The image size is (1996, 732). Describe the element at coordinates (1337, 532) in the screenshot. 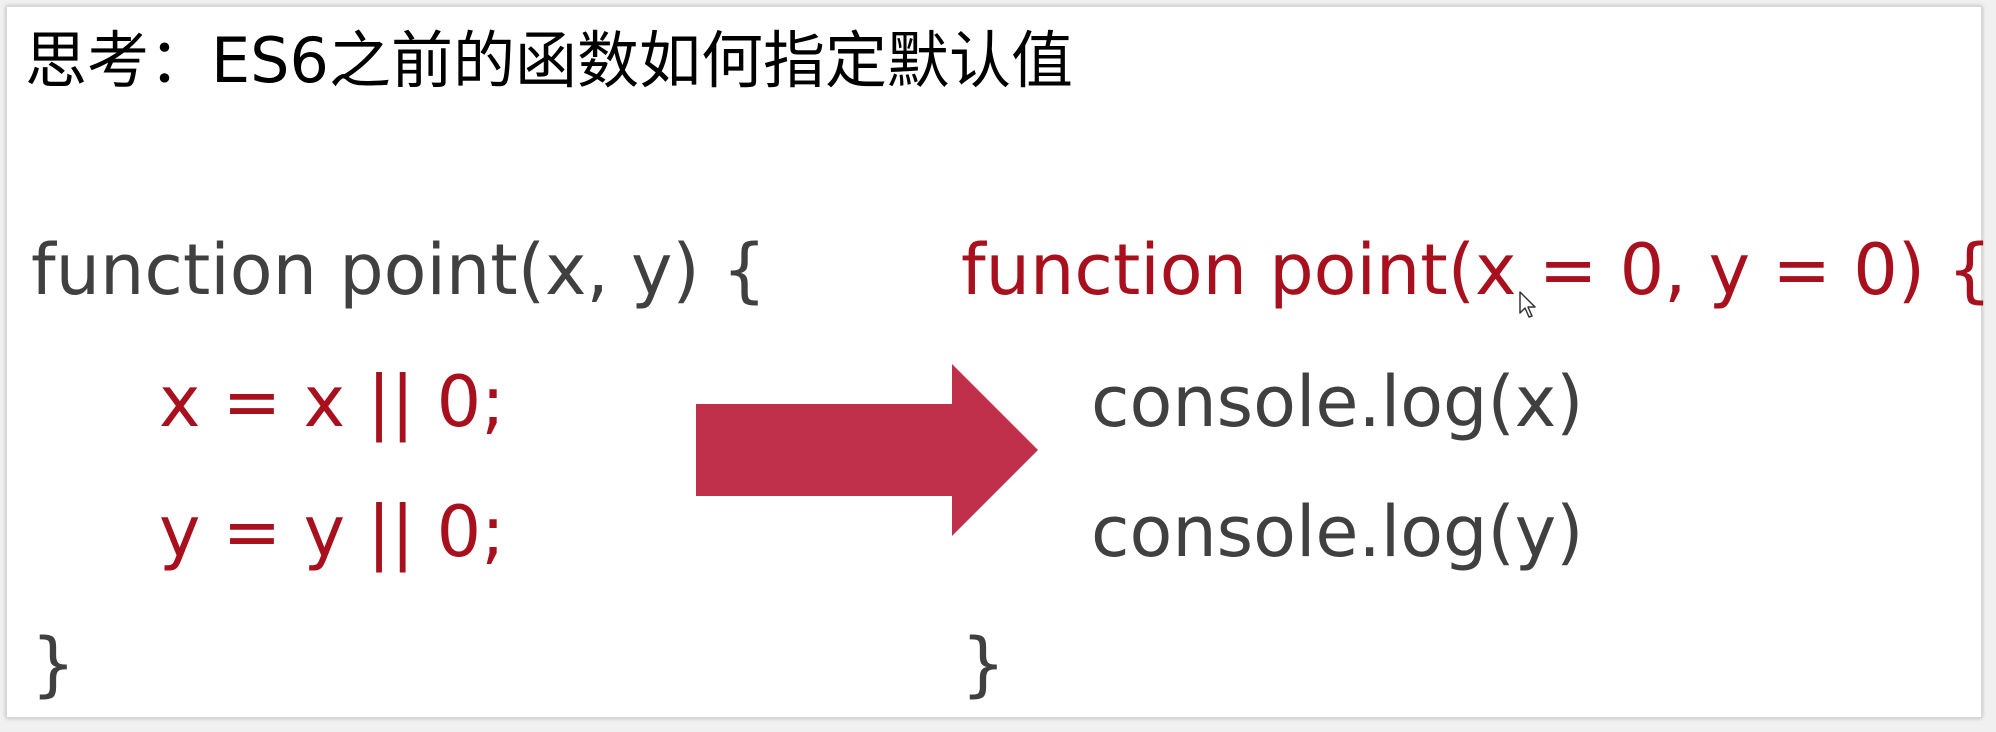

I see `right-code-line-3: console.log(y)` at that location.